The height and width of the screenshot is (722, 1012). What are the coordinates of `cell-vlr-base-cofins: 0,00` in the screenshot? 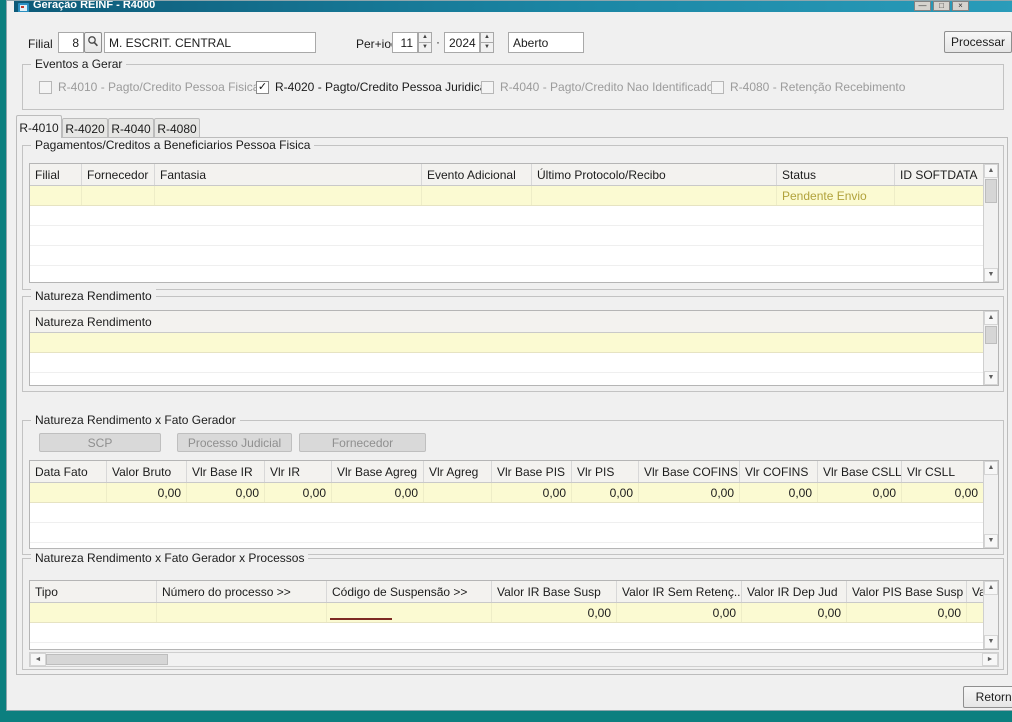 It's located at (689, 492).